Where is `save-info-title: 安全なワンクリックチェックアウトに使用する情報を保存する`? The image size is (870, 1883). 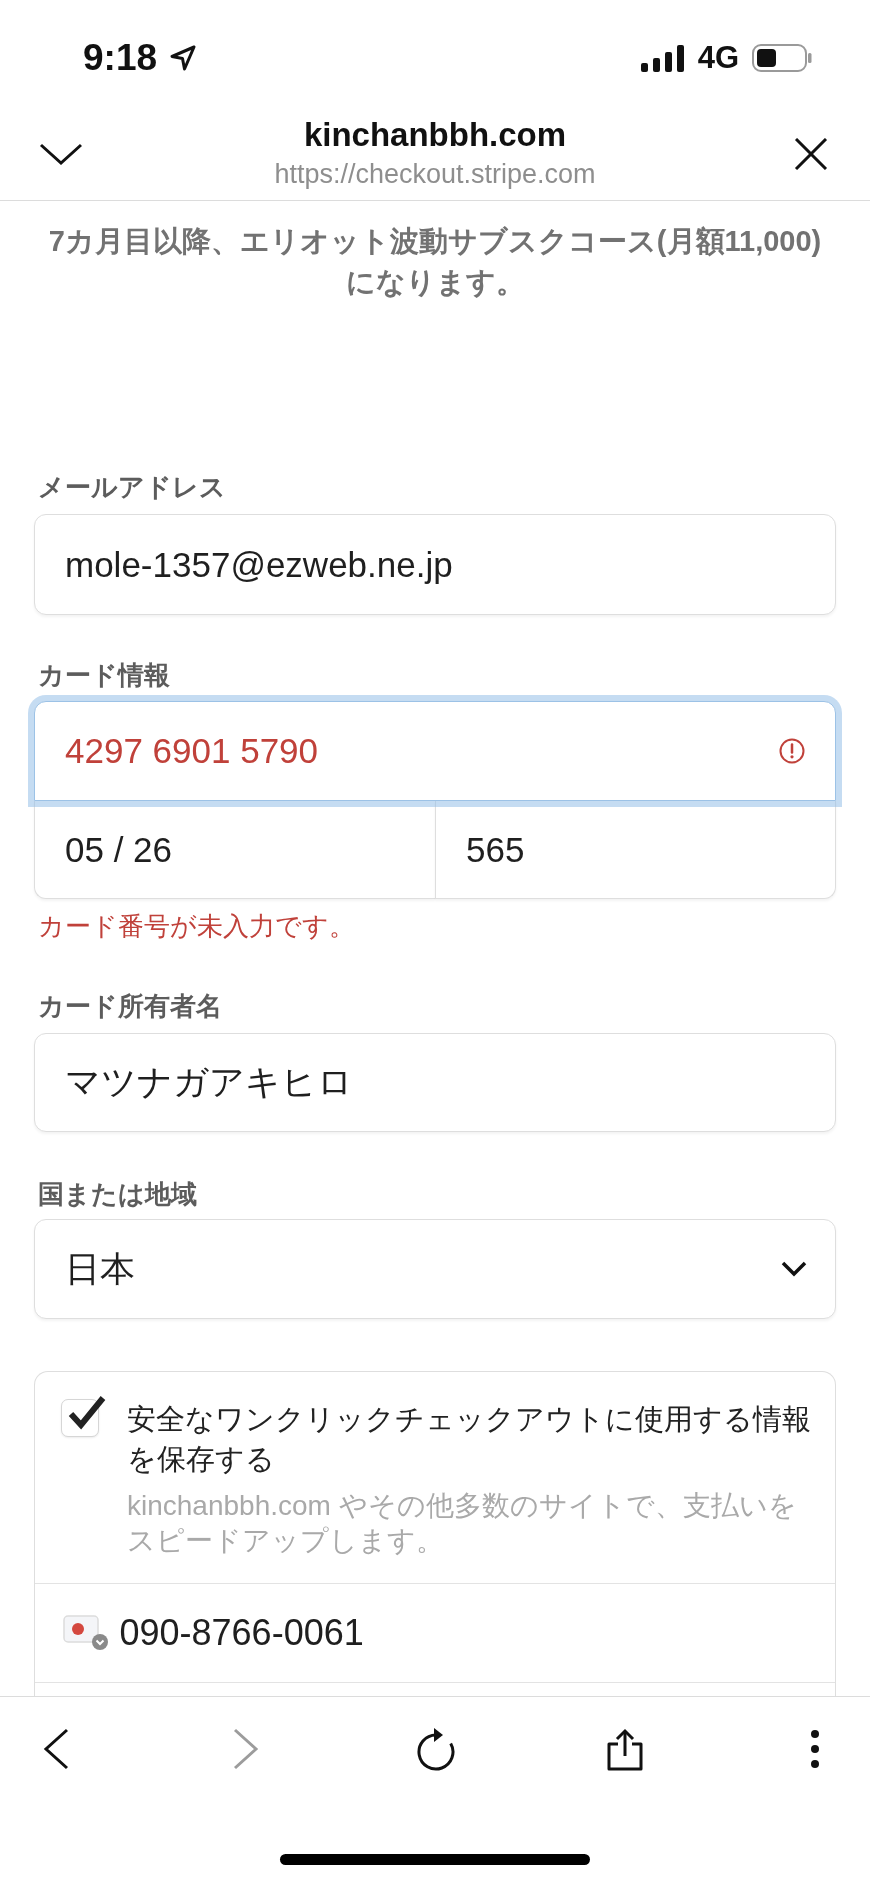 save-info-title: 安全なワンクリックチェックアウトに使用する情報を保存する is located at coordinates (469, 1439).